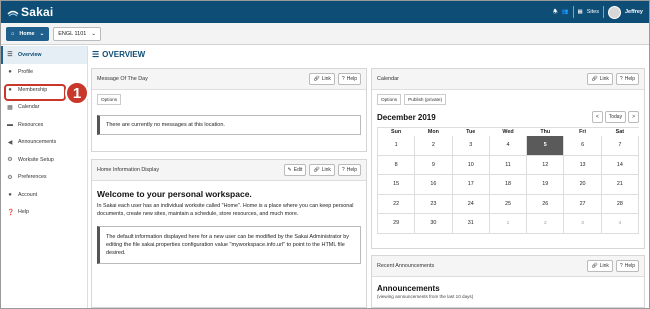  What do you see at coordinates (546, 146) in the screenshot?
I see `calendar-day-cell: 5` at bounding box center [546, 146].